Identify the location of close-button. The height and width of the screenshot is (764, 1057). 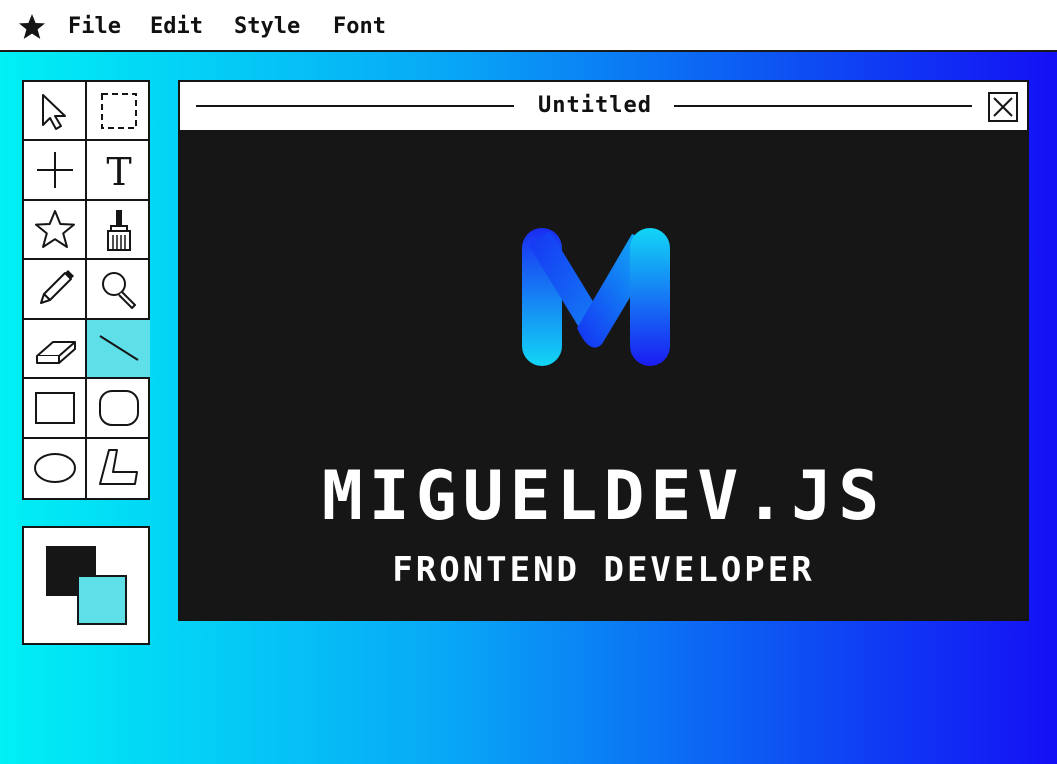
(1003, 107).